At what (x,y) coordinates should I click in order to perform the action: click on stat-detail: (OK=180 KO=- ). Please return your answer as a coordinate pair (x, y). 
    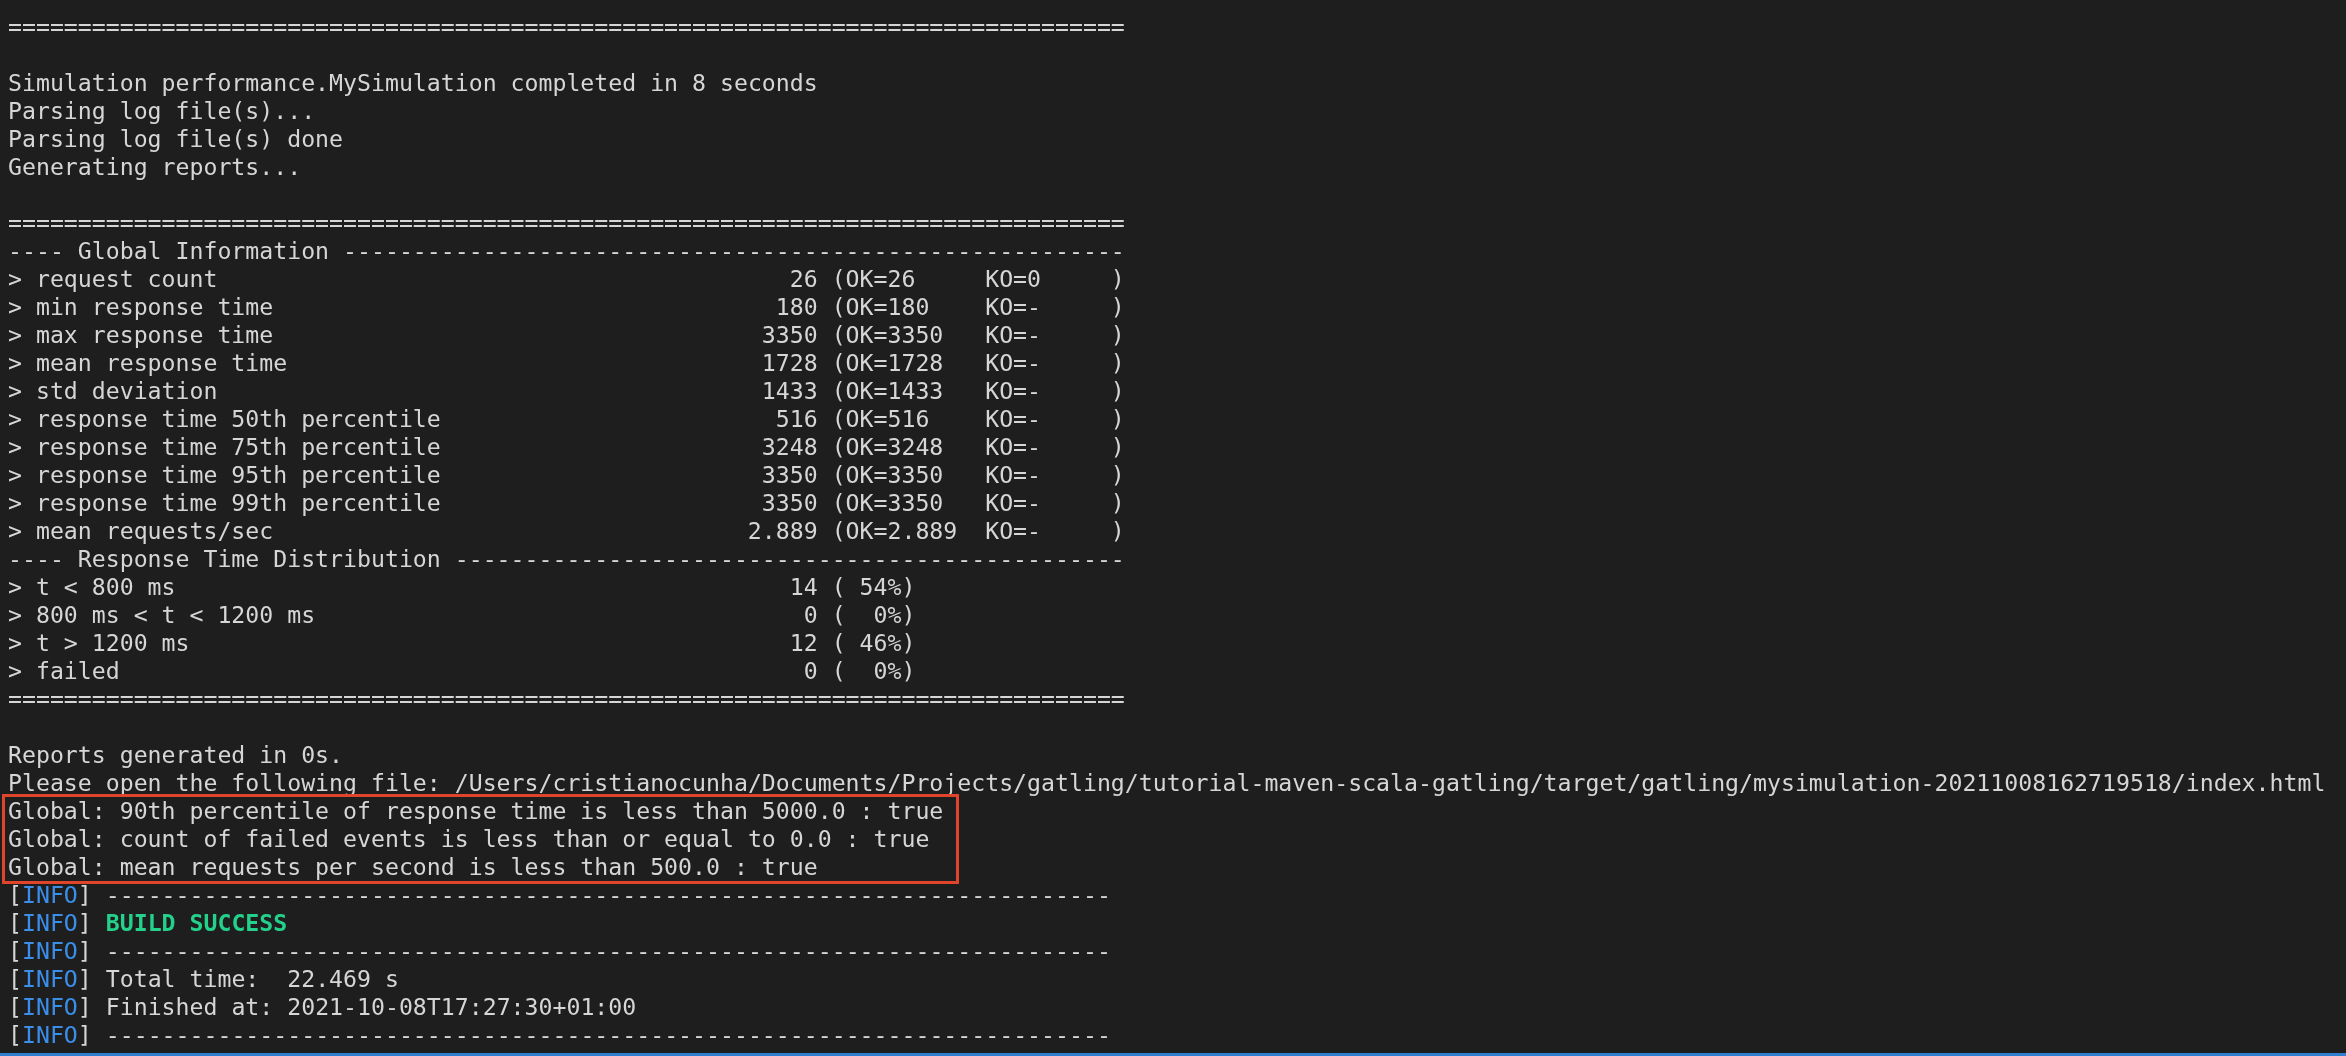
    Looking at the image, I should click on (978, 307).